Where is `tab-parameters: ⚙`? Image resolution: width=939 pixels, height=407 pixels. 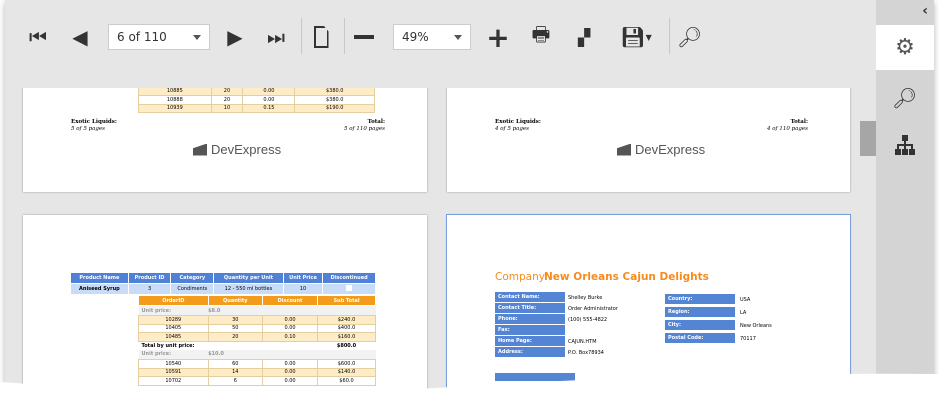 tab-parameters: ⚙ is located at coordinates (905, 47).